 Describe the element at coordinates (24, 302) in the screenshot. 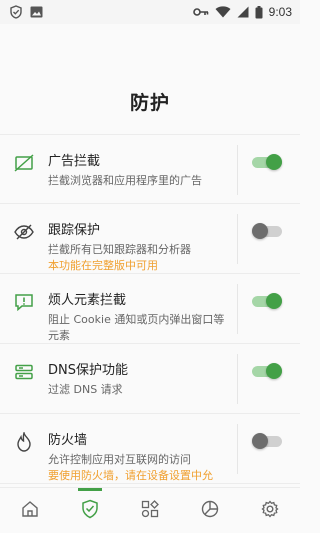

I see `chat-alert-icon` at that location.